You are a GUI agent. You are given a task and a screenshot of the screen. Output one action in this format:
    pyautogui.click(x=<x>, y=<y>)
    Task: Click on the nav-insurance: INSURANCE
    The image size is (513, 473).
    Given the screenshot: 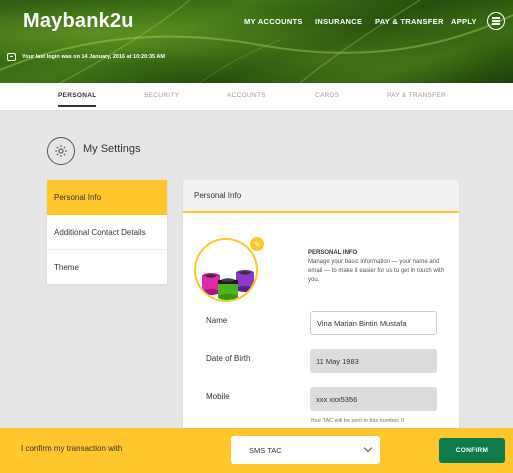 What is the action you would take?
    pyautogui.click(x=338, y=21)
    